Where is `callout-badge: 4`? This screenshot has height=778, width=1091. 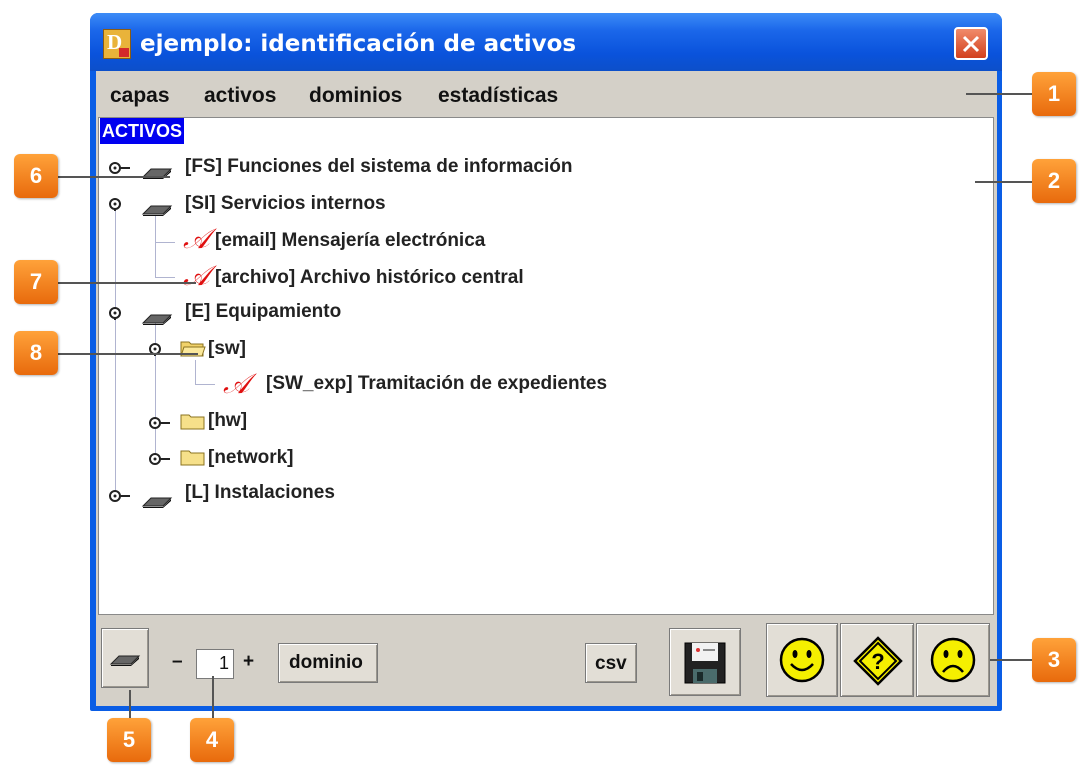 callout-badge: 4 is located at coordinates (212, 740).